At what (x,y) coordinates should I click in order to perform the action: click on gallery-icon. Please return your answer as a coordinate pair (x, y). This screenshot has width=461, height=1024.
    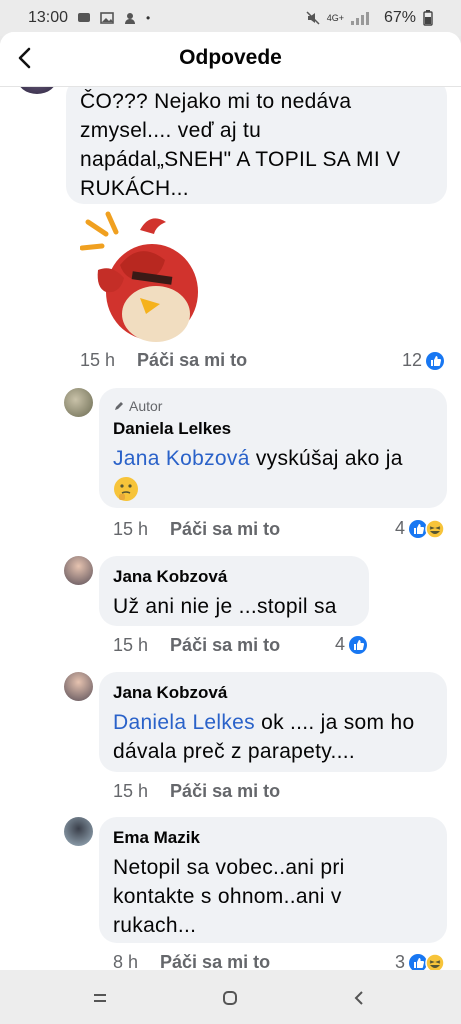
    Looking at the image, I should click on (107, 18).